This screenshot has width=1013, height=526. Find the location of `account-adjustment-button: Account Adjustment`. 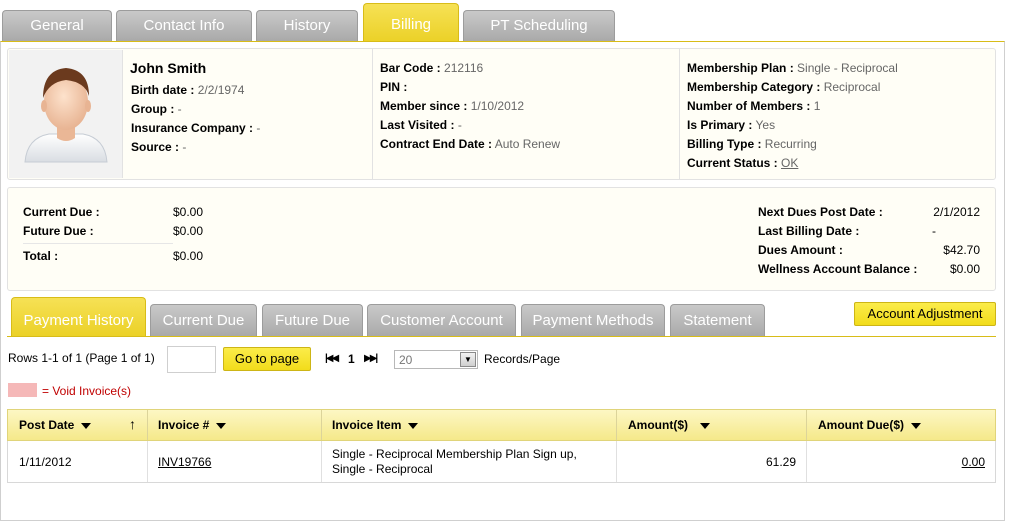

account-adjustment-button: Account Adjustment is located at coordinates (925, 314).